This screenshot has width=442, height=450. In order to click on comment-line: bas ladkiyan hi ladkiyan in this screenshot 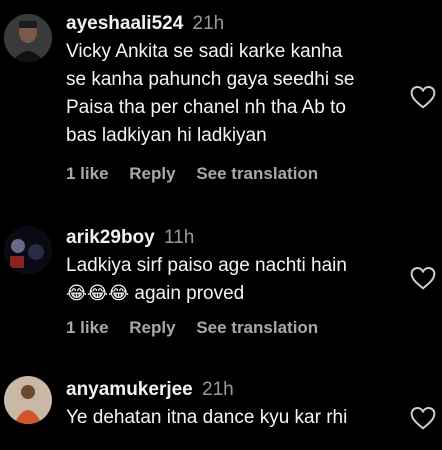, I will do `click(166, 135)`.